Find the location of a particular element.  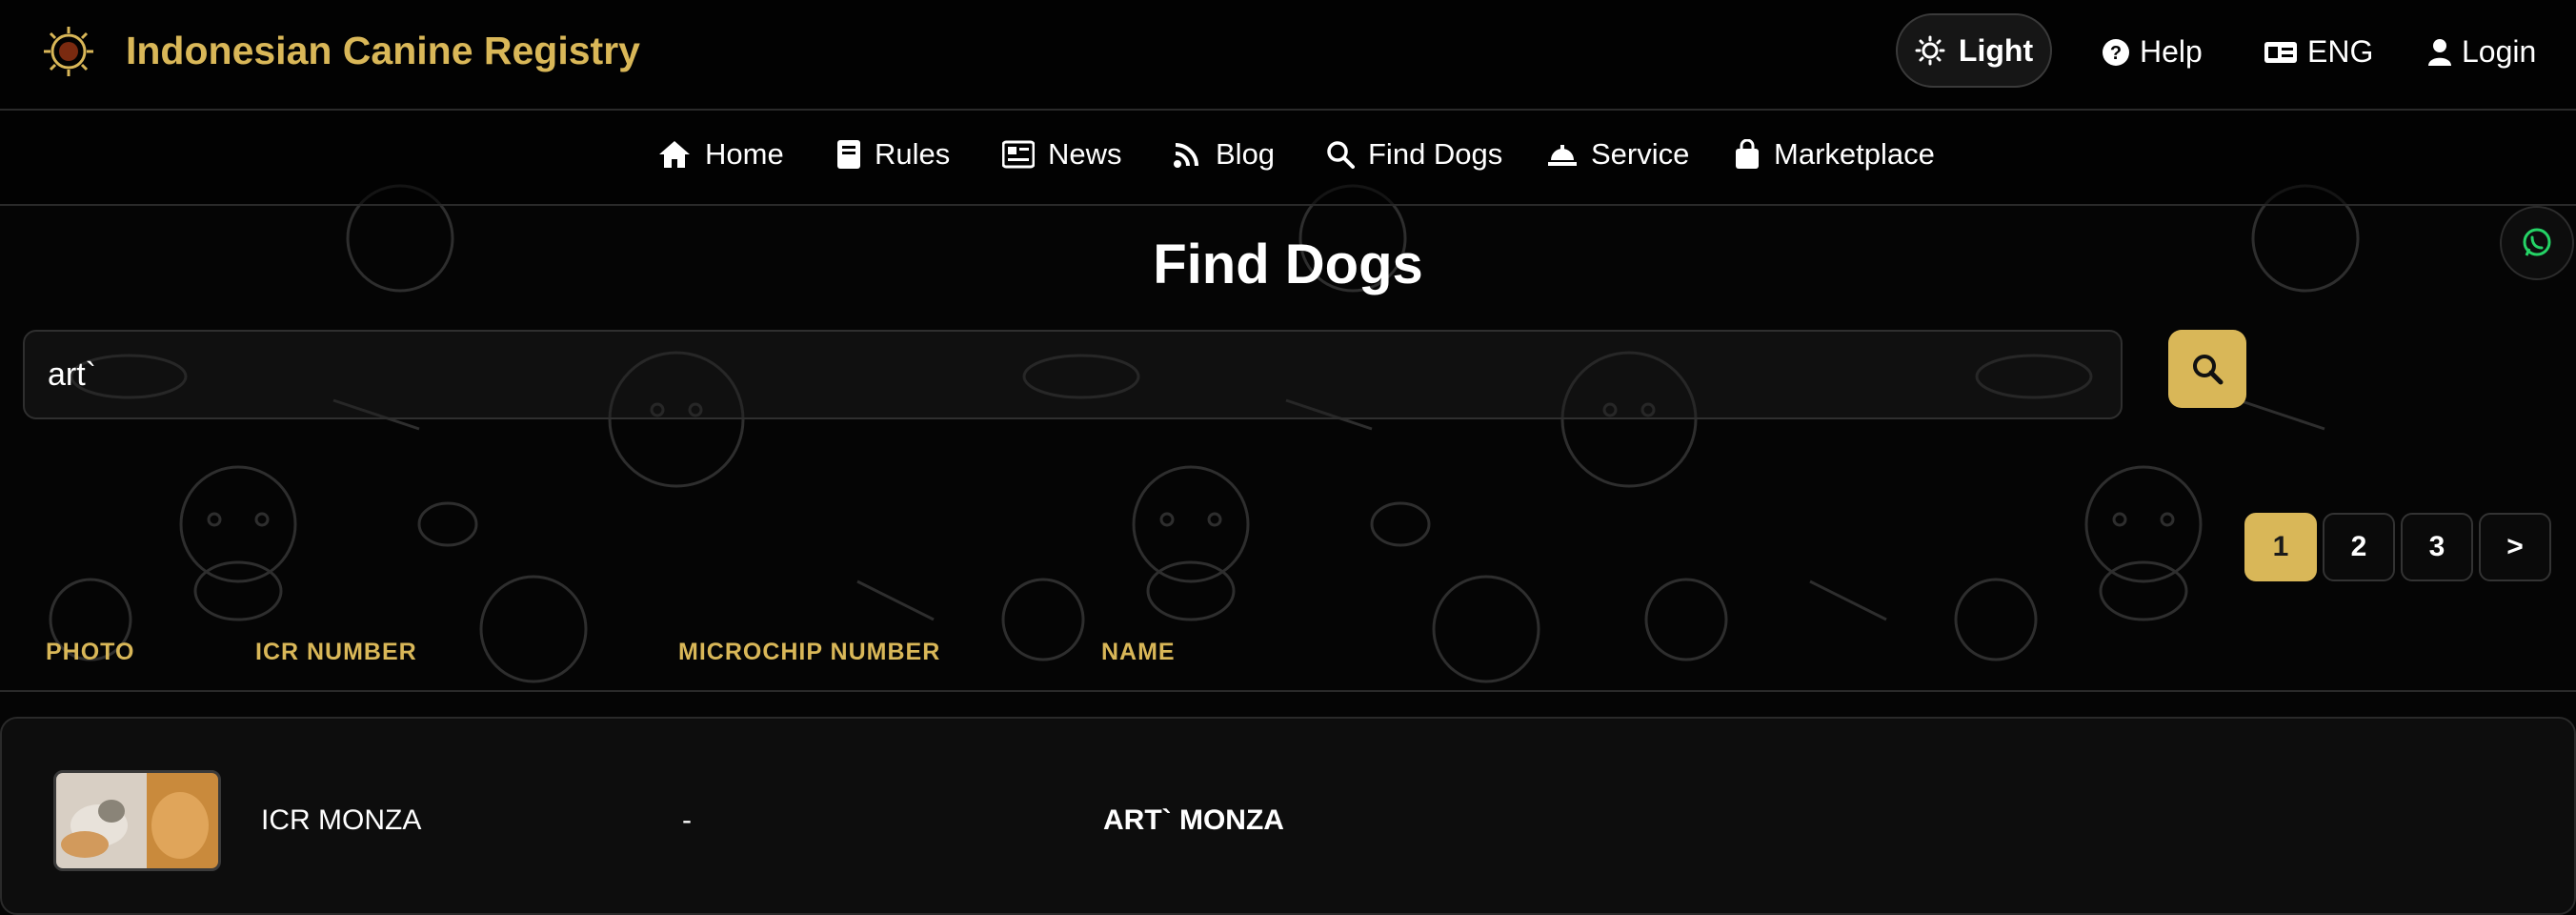

page-button-1: 1 is located at coordinates (2281, 547).